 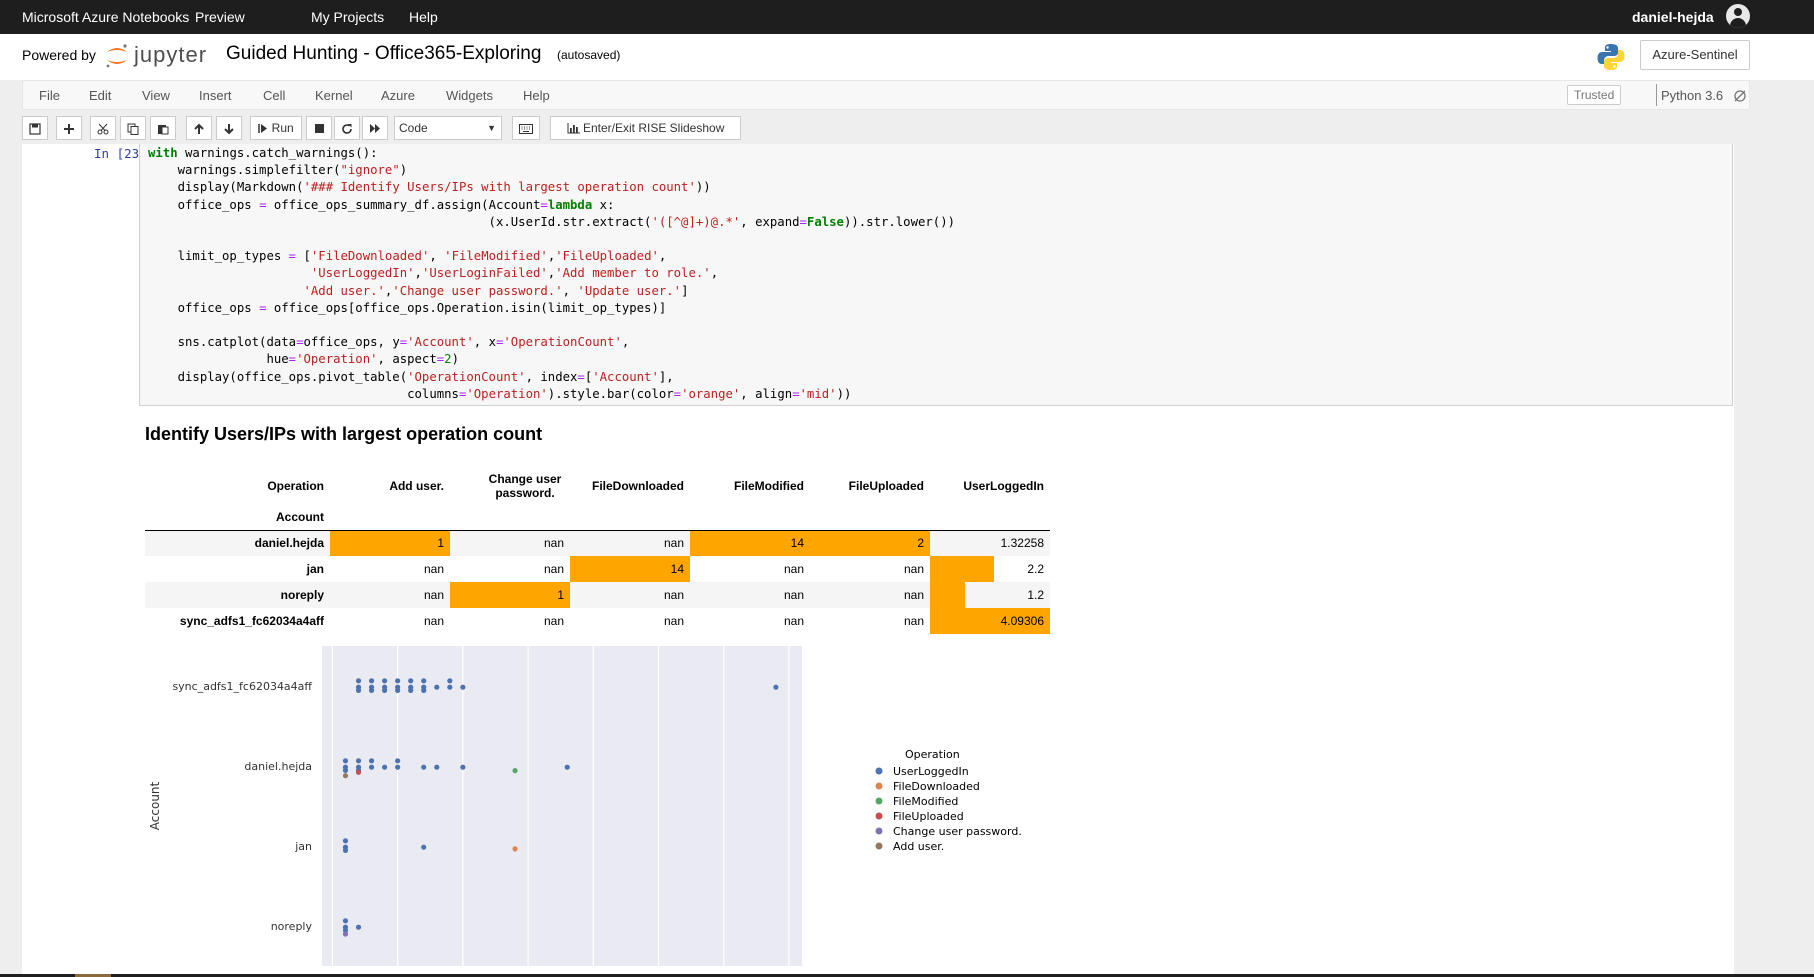 I want to click on my-projects-link: My Projects, so click(x=347, y=17).